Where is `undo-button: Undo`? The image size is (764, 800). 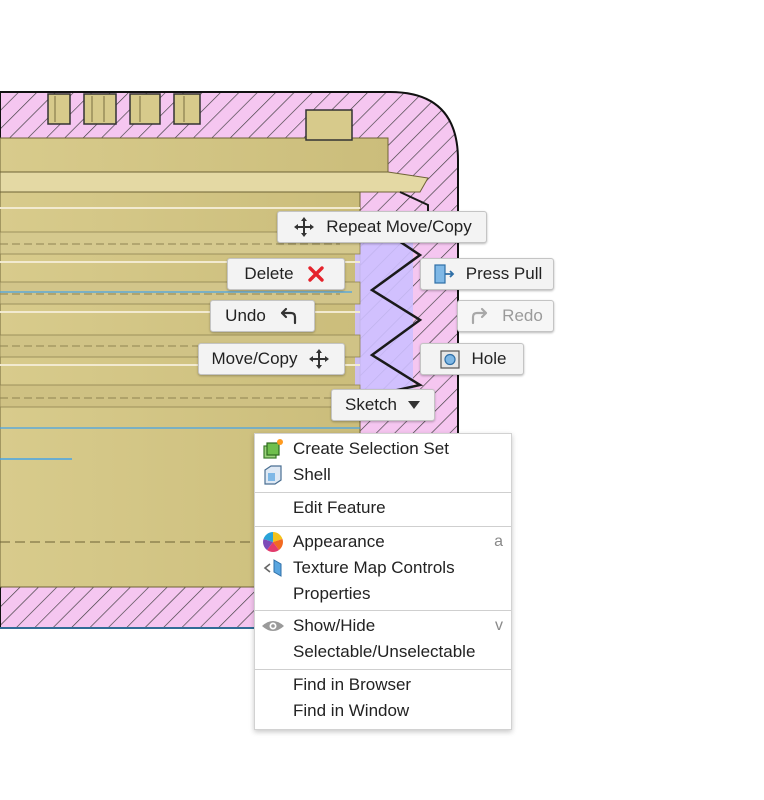 undo-button: Undo is located at coordinates (262, 316).